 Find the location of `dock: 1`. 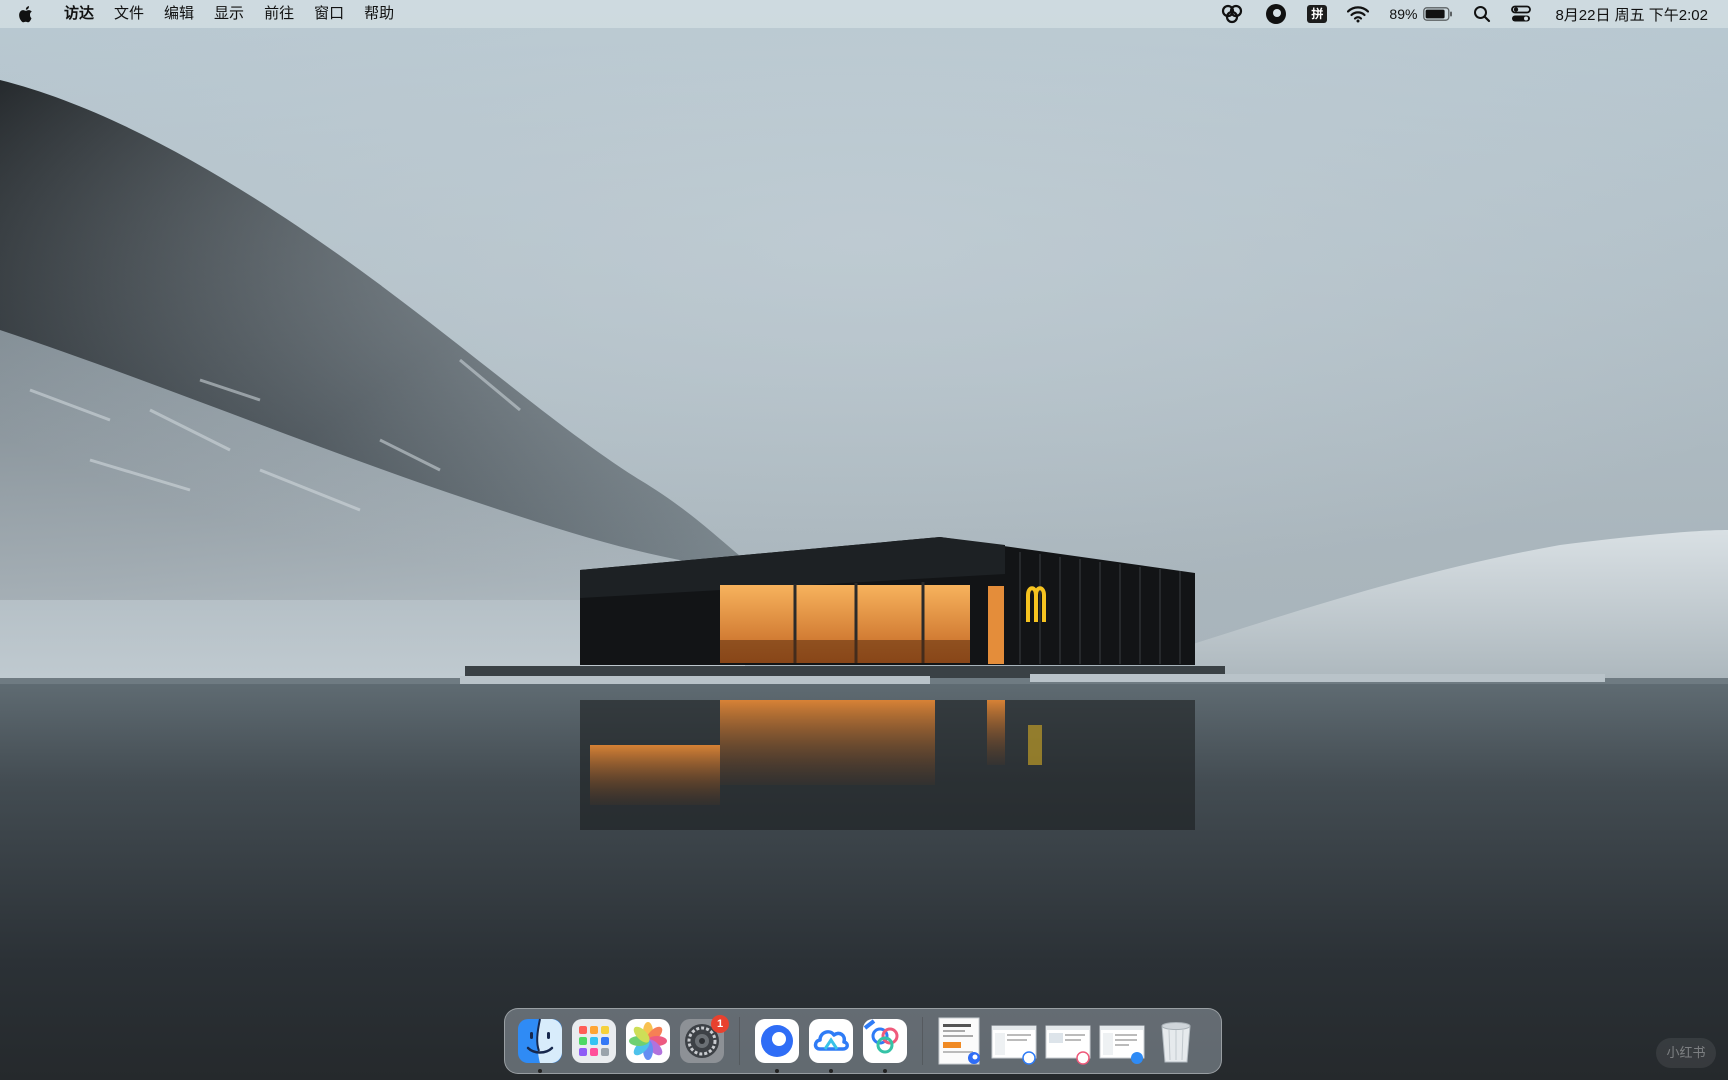

dock: 1 is located at coordinates (863, 1041).